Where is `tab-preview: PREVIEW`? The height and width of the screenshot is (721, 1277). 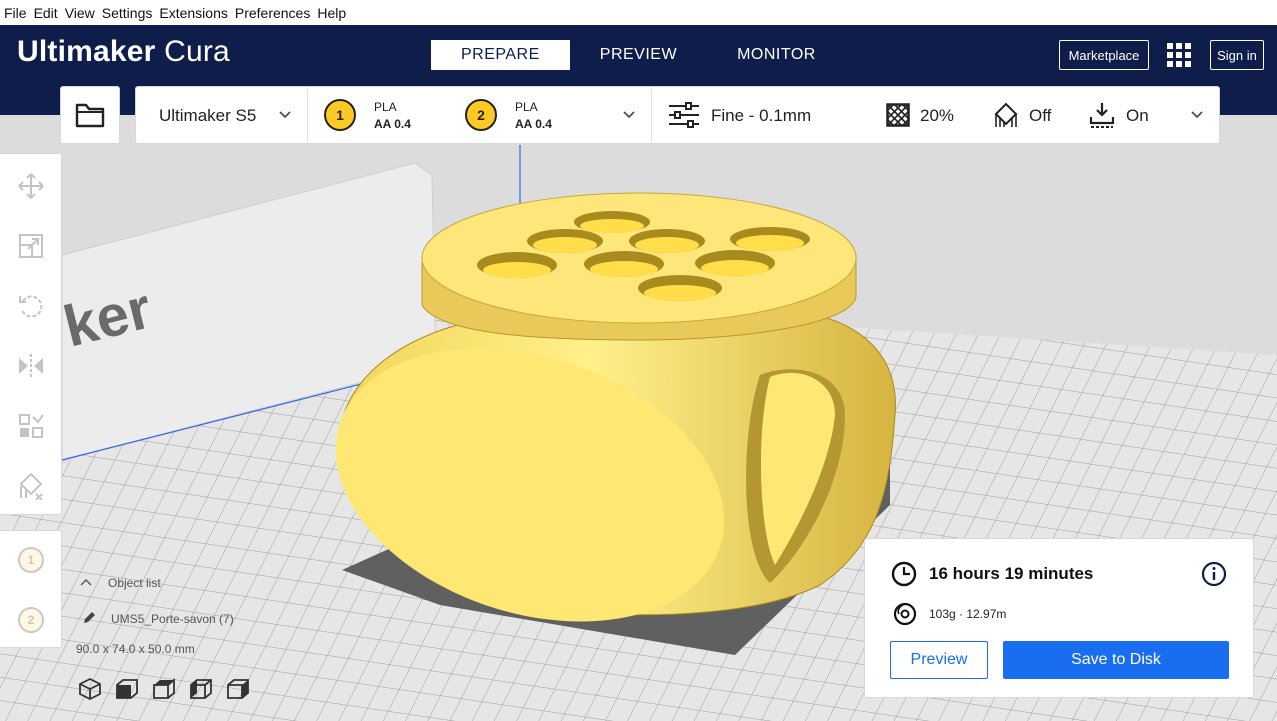 tab-preview: PREVIEW is located at coordinates (638, 55).